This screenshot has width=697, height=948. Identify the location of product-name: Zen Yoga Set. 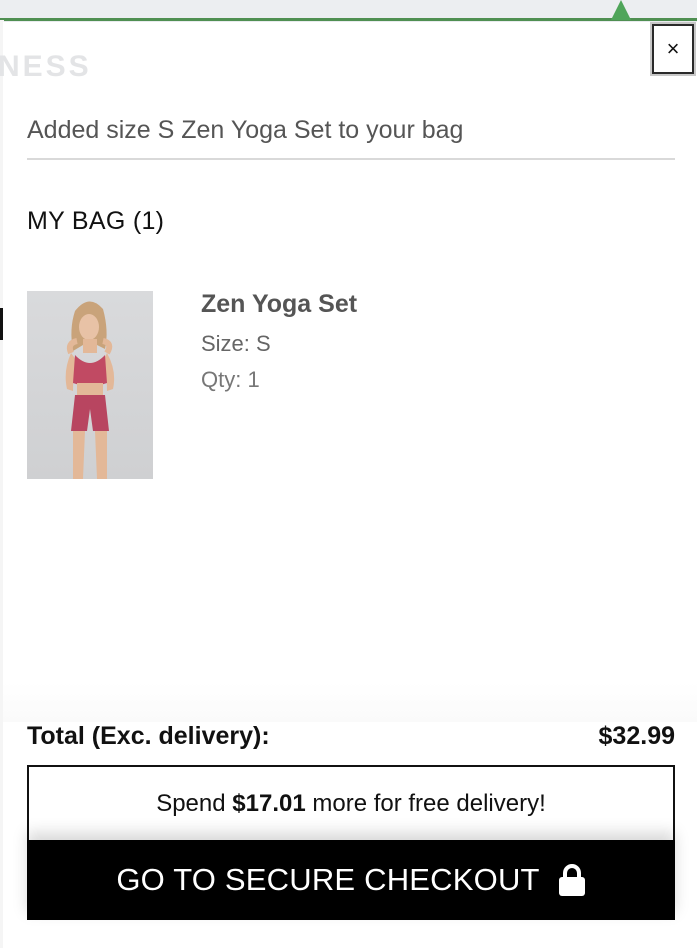
(279, 304).